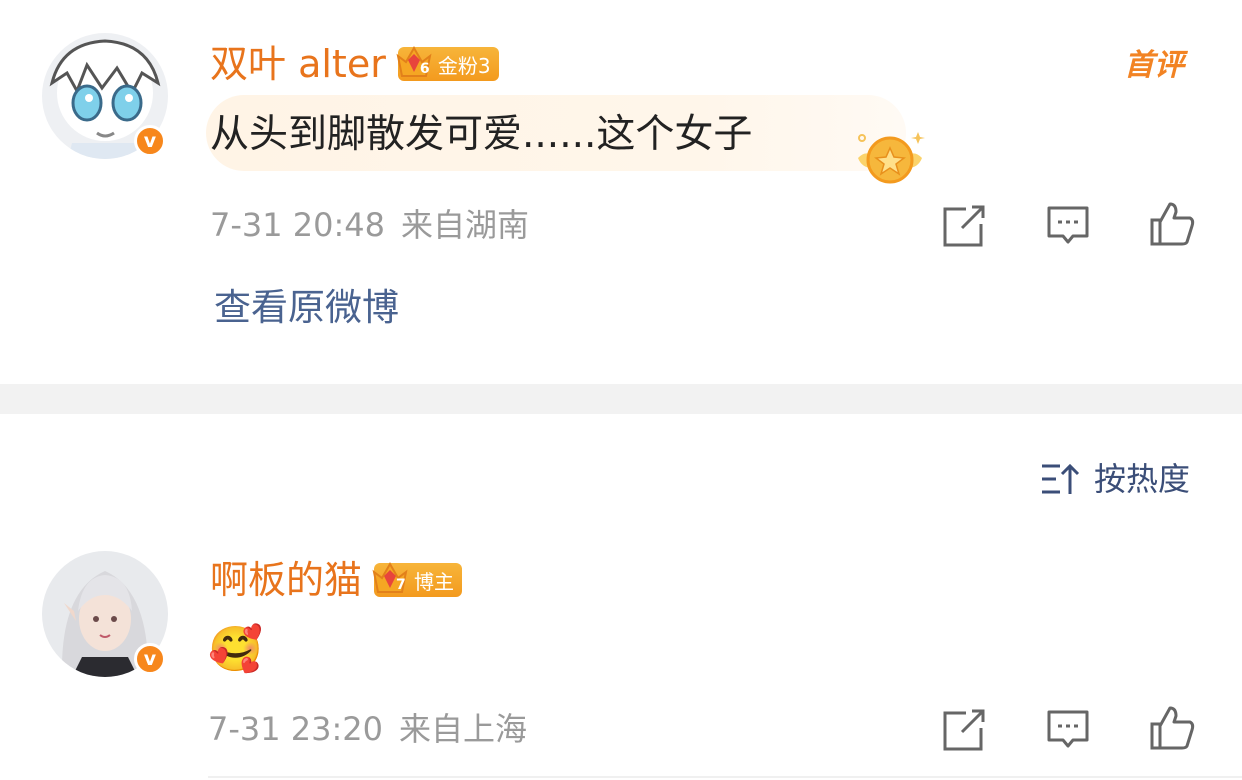 The width and height of the screenshot is (1242, 780). What do you see at coordinates (105, 96) in the screenshot?
I see `comment-1: v` at bounding box center [105, 96].